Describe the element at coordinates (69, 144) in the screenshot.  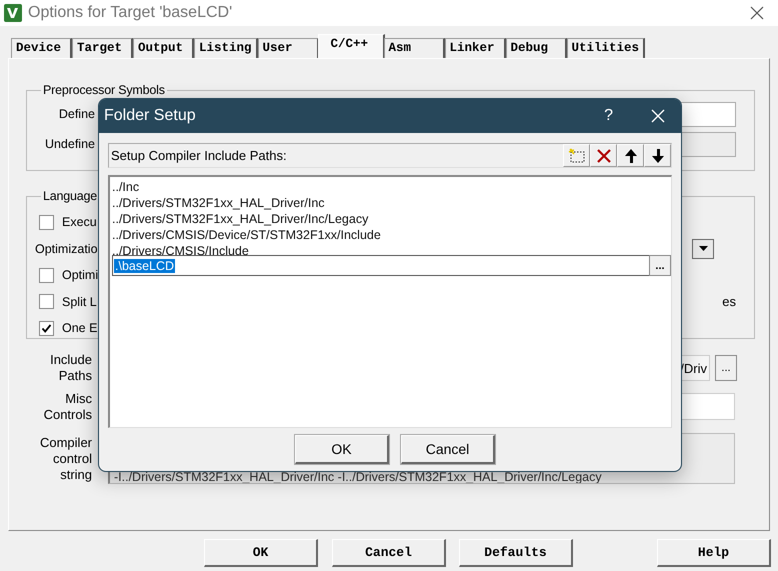
I see `field-label: Undefine` at that location.